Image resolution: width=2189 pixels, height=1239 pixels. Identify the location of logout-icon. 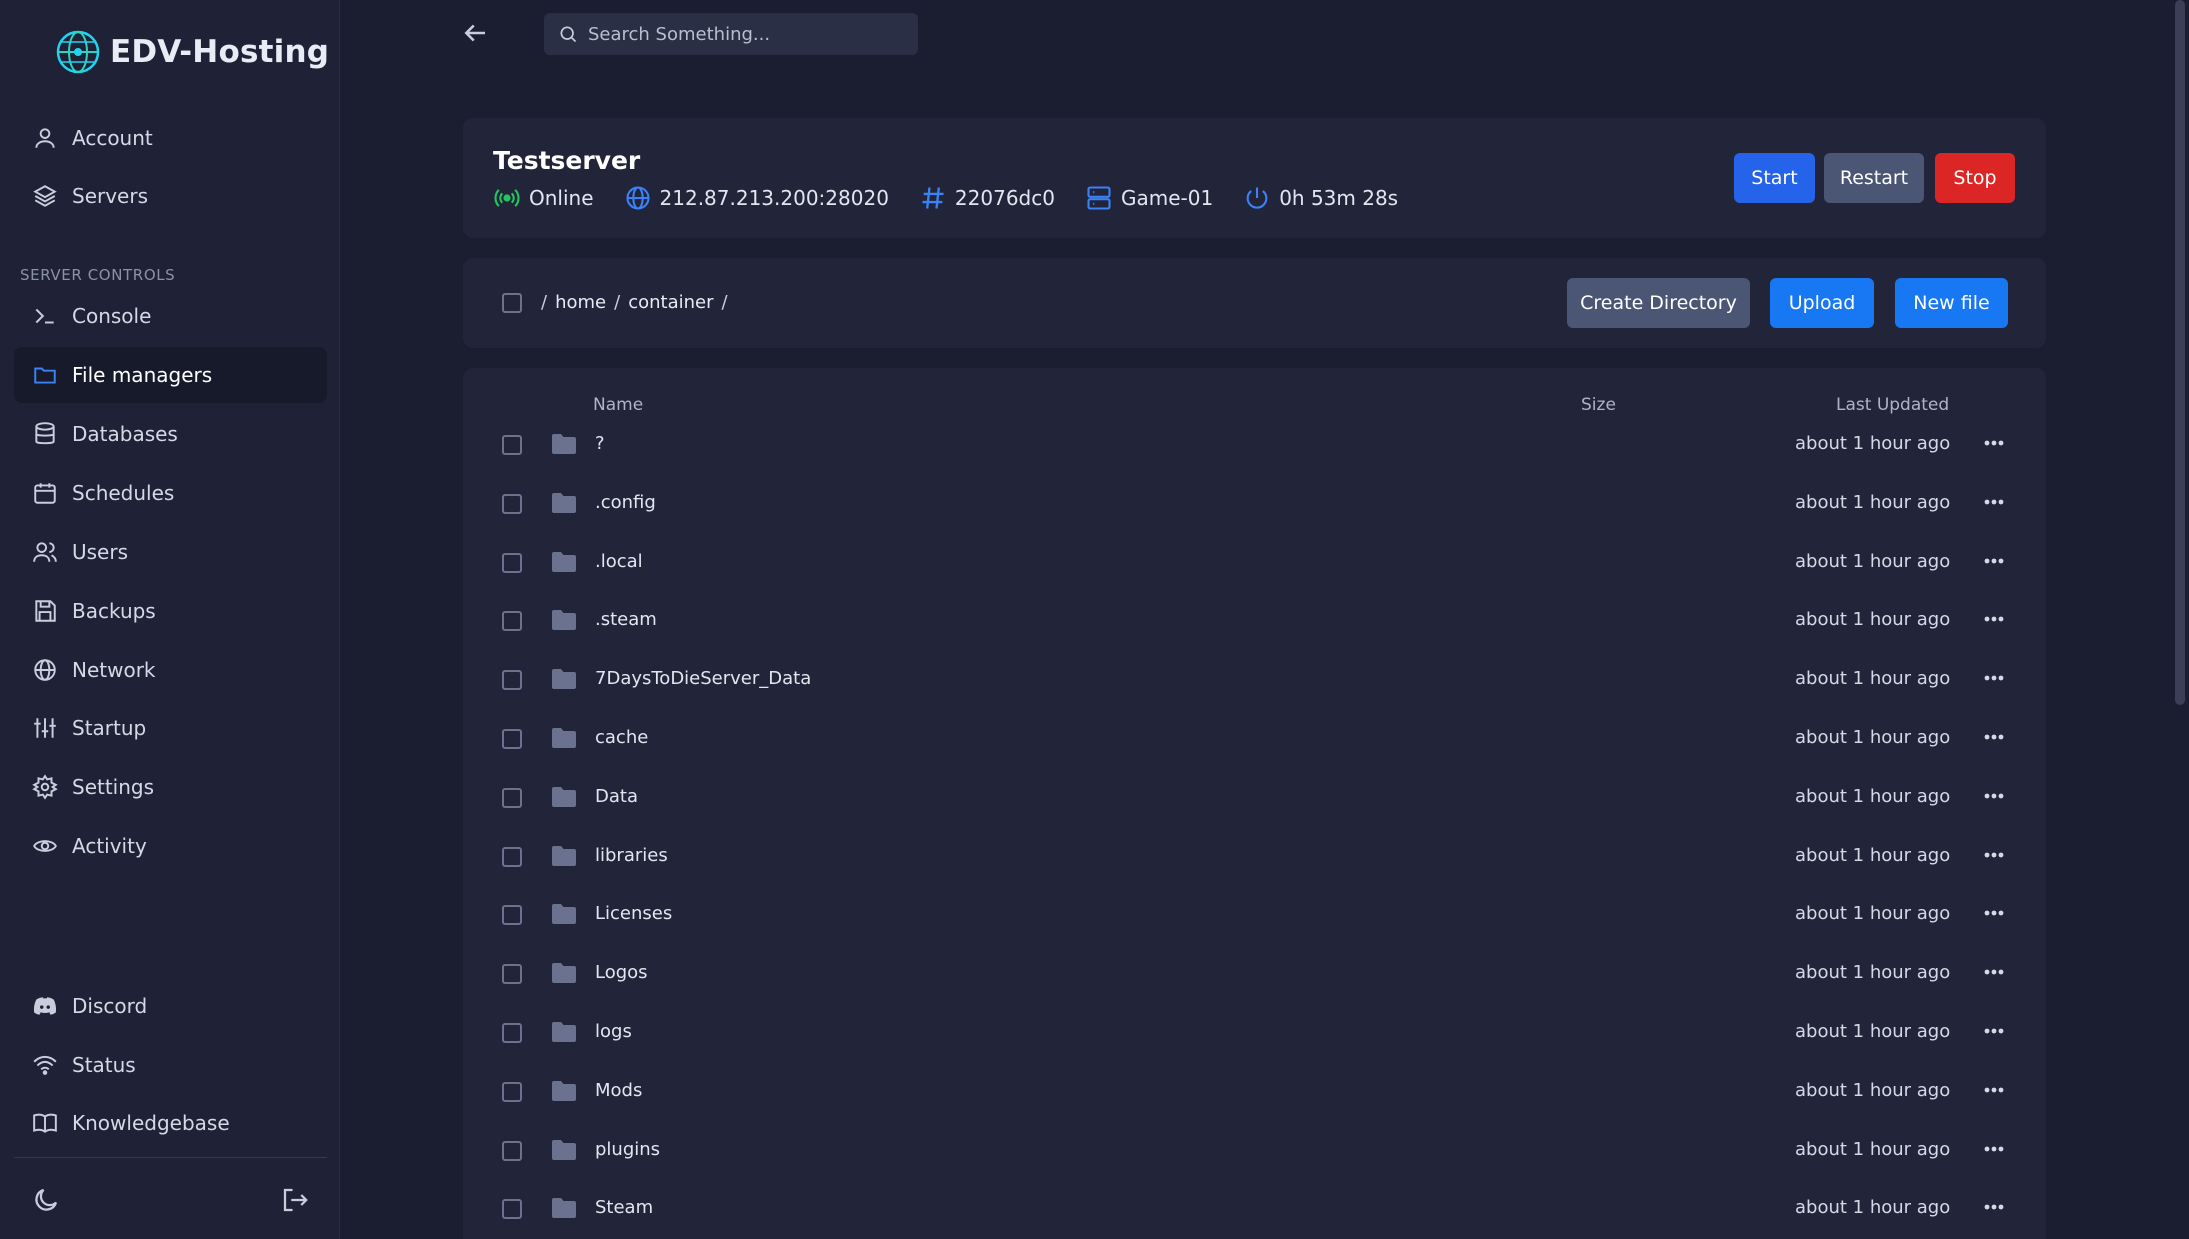
(295, 1200).